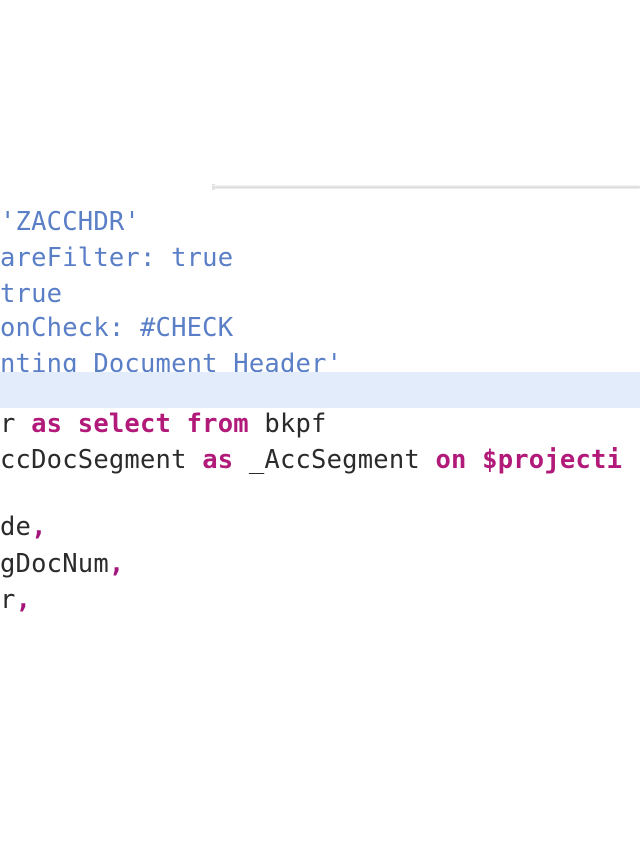 Image resolution: width=640 pixels, height=864 pixels. Describe the element at coordinates (451, 460) in the screenshot. I see `code-token: on` at that location.